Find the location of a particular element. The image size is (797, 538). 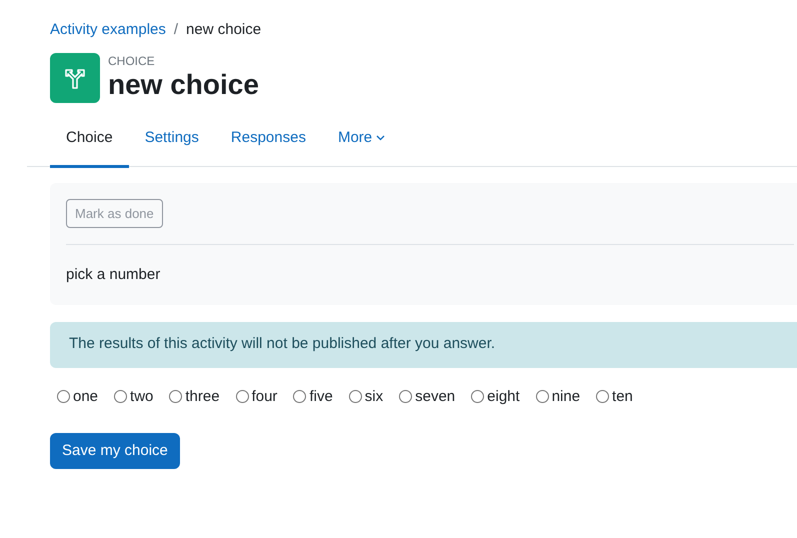

option-label: eight is located at coordinates (503, 397).